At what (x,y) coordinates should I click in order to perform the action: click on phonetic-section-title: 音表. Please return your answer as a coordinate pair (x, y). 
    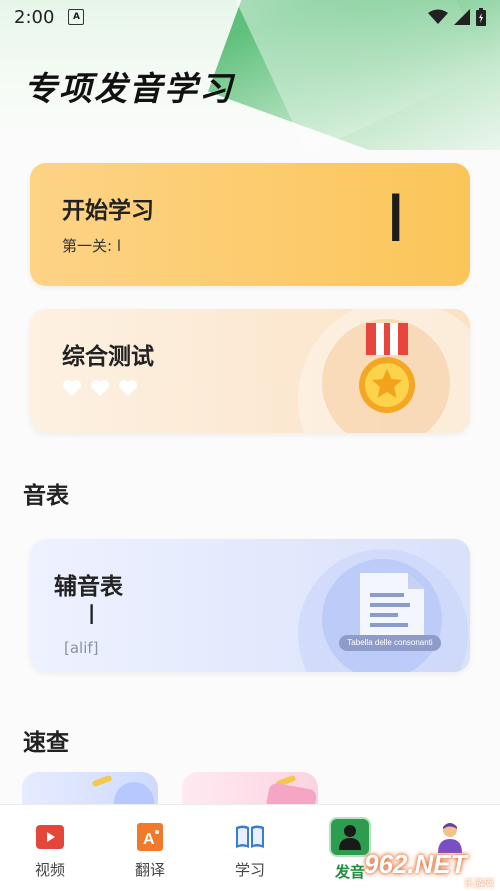
    Looking at the image, I should click on (46, 496).